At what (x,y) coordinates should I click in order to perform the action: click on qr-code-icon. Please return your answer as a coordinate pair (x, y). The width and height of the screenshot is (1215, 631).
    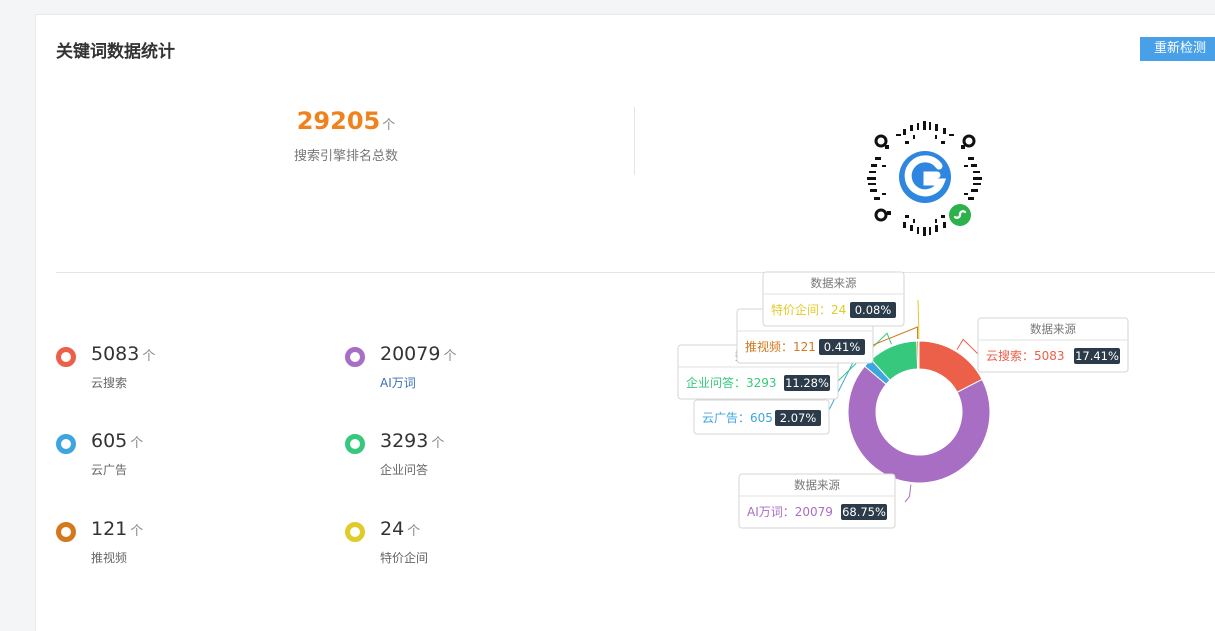
    Looking at the image, I should click on (924, 178).